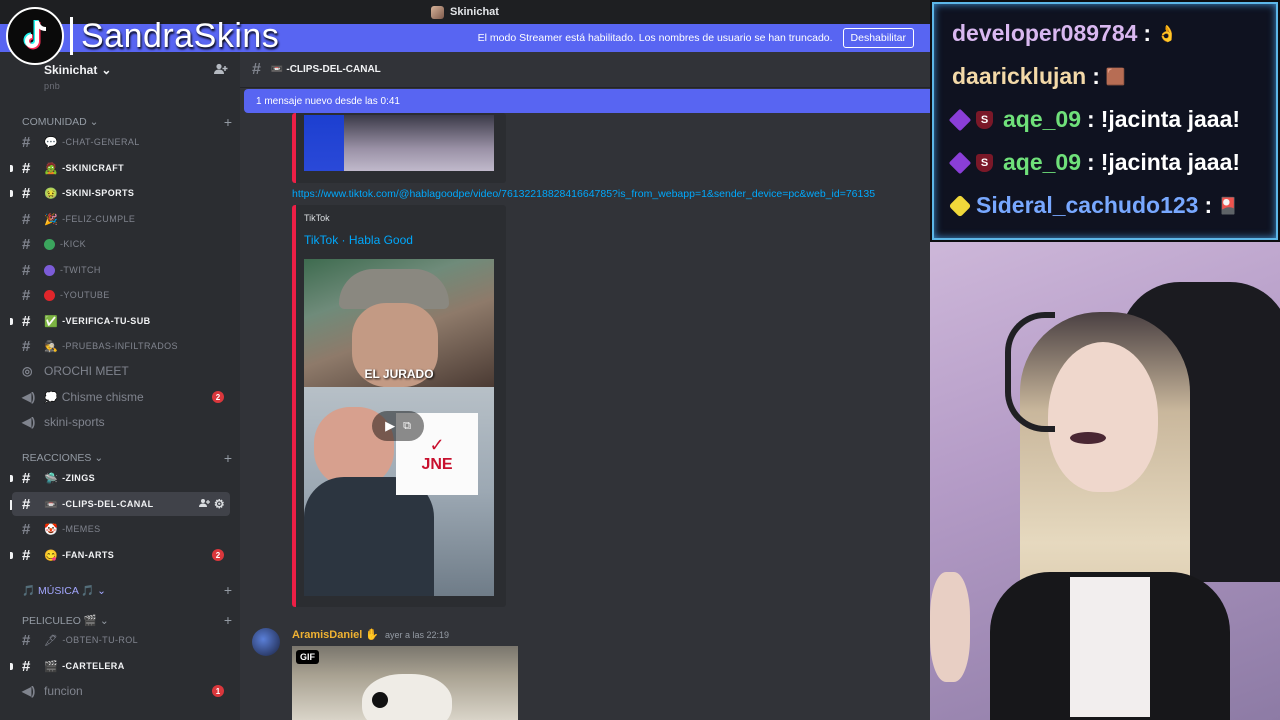 The image size is (1280, 720). What do you see at coordinates (121, 168) in the screenshot?
I see `sidebar-channel-skinicraft: # 🧟 -SKINICRAFT` at bounding box center [121, 168].